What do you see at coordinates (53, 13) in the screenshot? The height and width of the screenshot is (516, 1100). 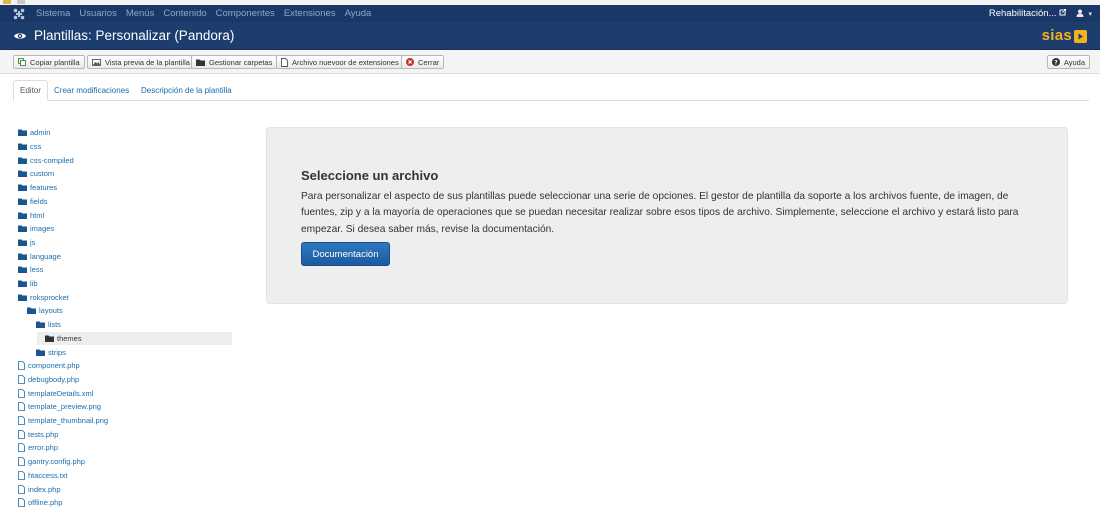 I see `menu-sistema: Sistema` at bounding box center [53, 13].